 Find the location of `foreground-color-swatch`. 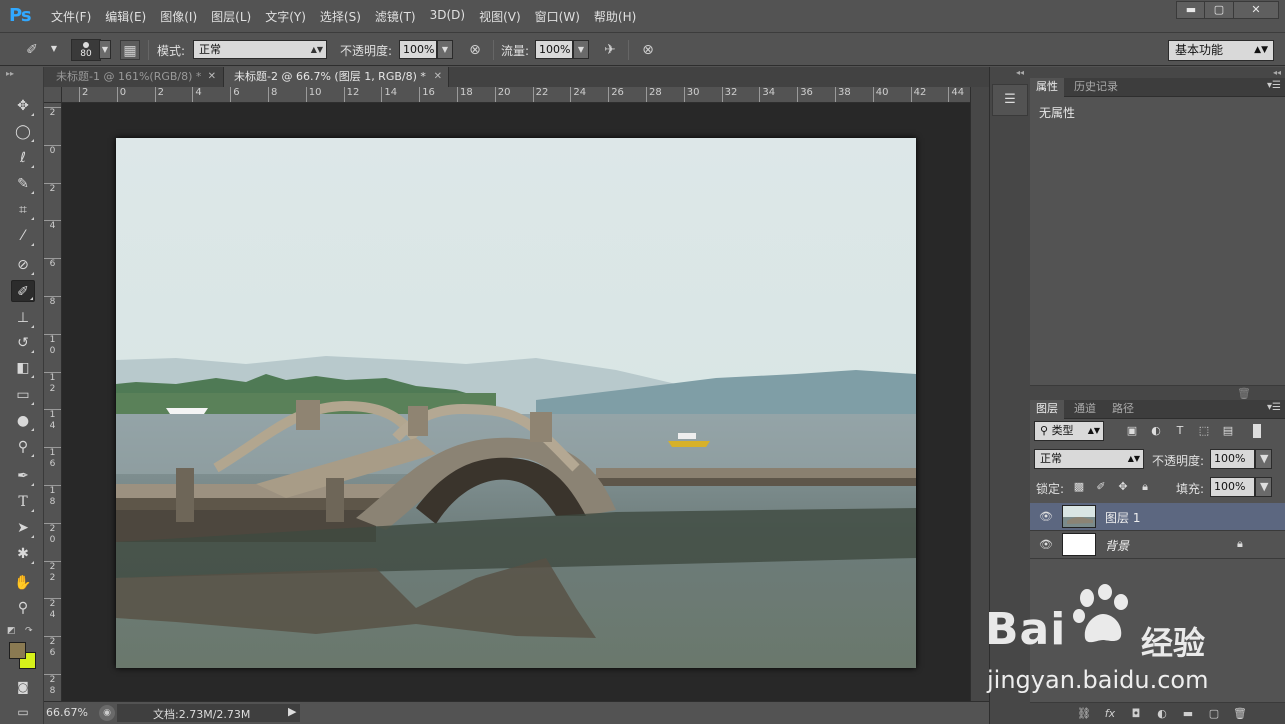

foreground-color-swatch is located at coordinates (17, 650).